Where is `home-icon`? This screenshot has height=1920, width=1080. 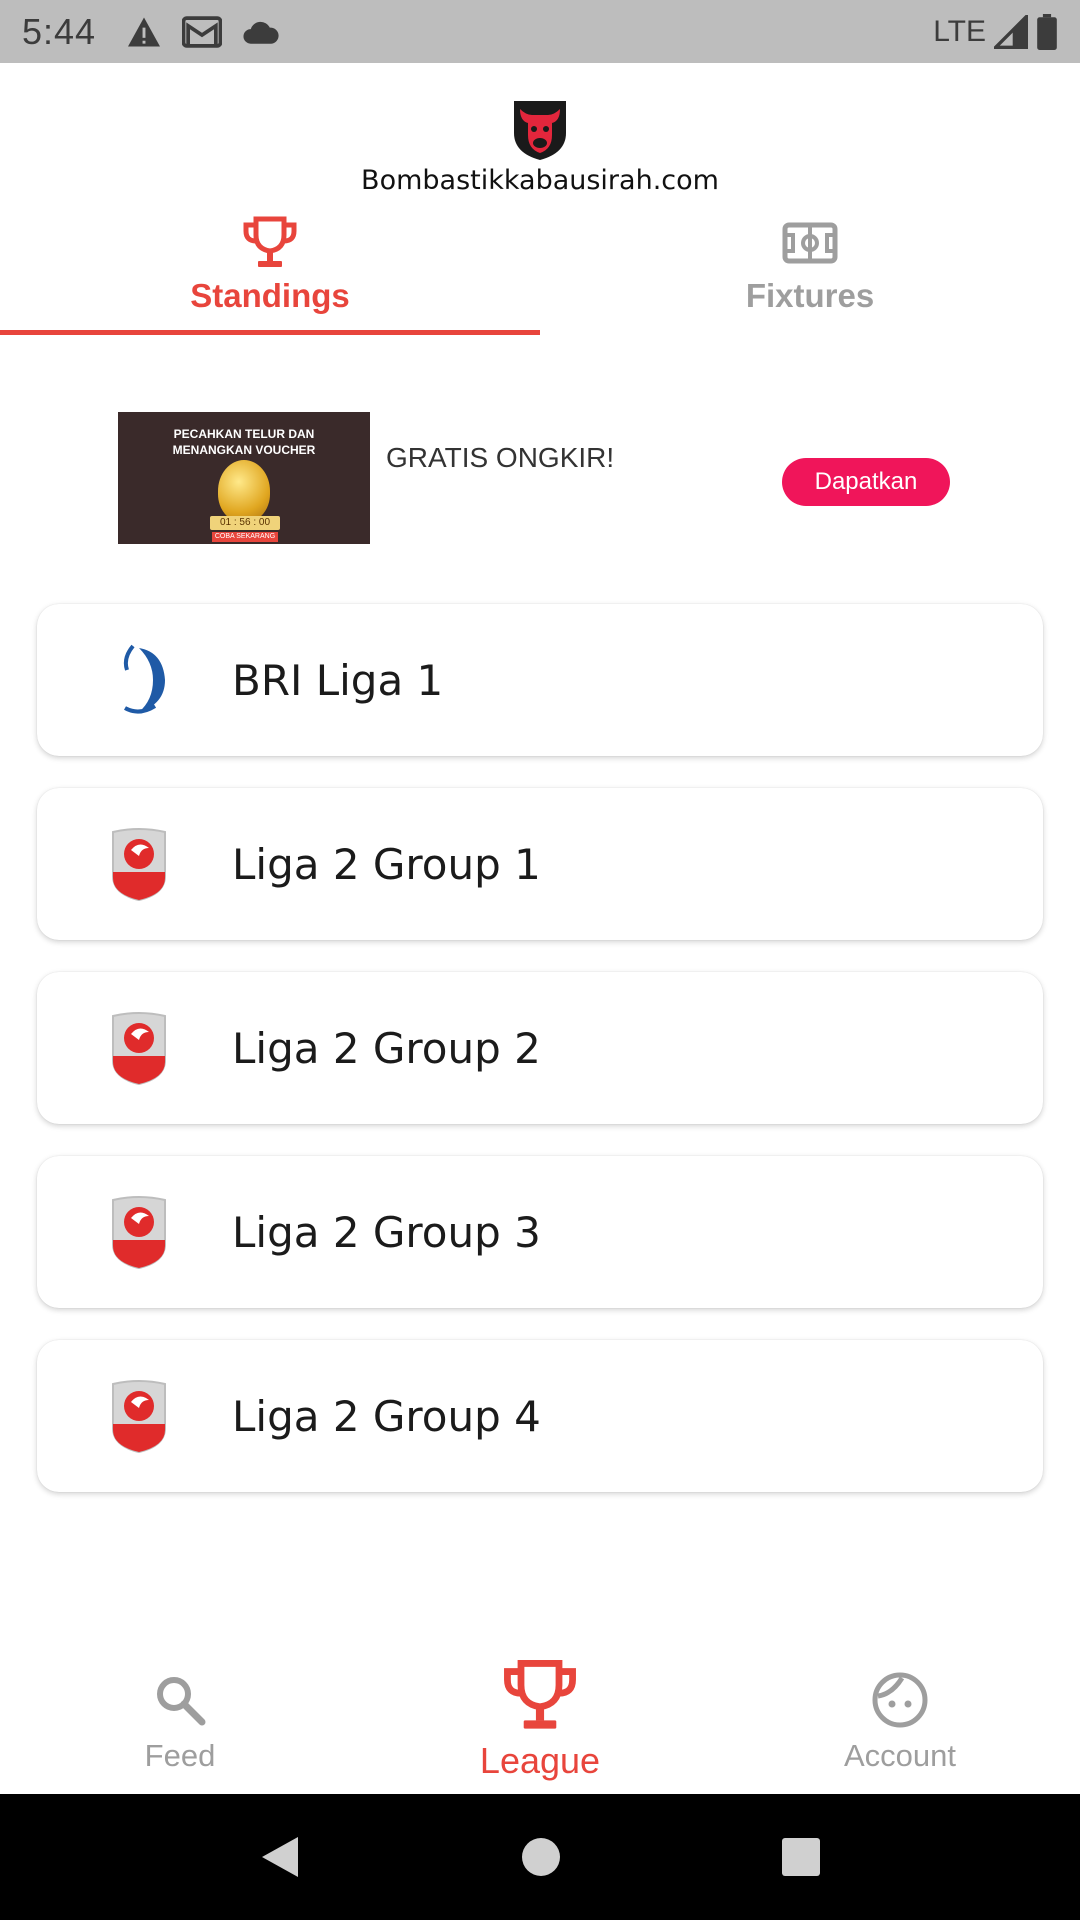 home-icon is located at coordinates (541, 1857).